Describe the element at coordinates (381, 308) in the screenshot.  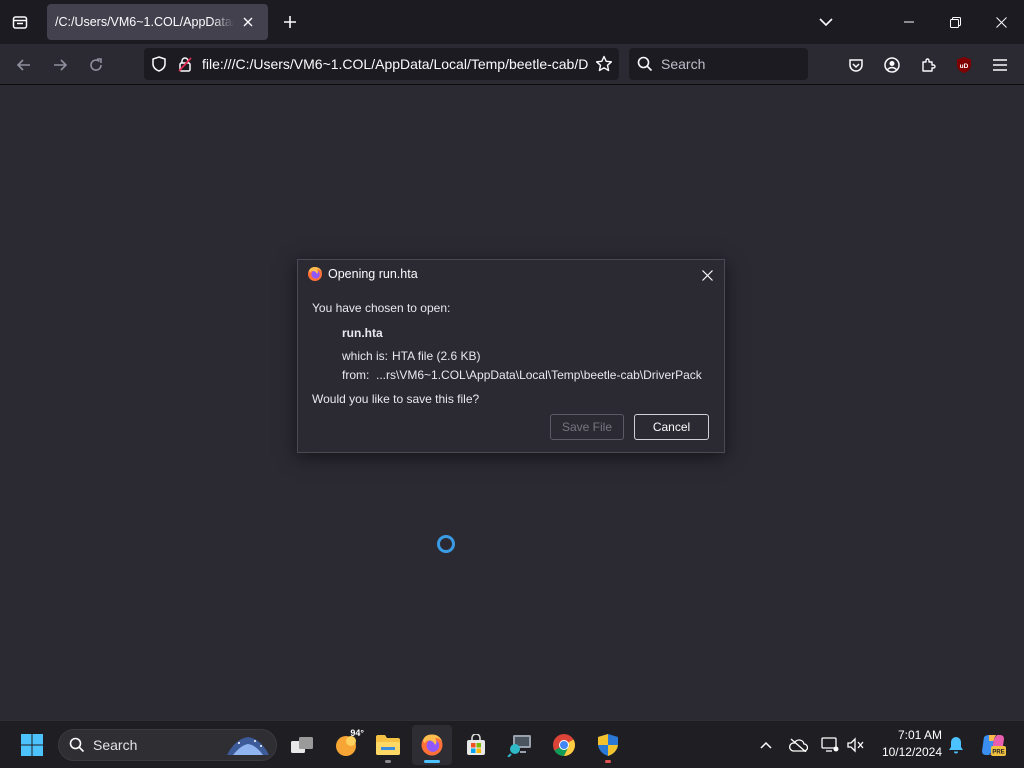
I see `dialog-intro-text: You have chosen to open:` at that location.